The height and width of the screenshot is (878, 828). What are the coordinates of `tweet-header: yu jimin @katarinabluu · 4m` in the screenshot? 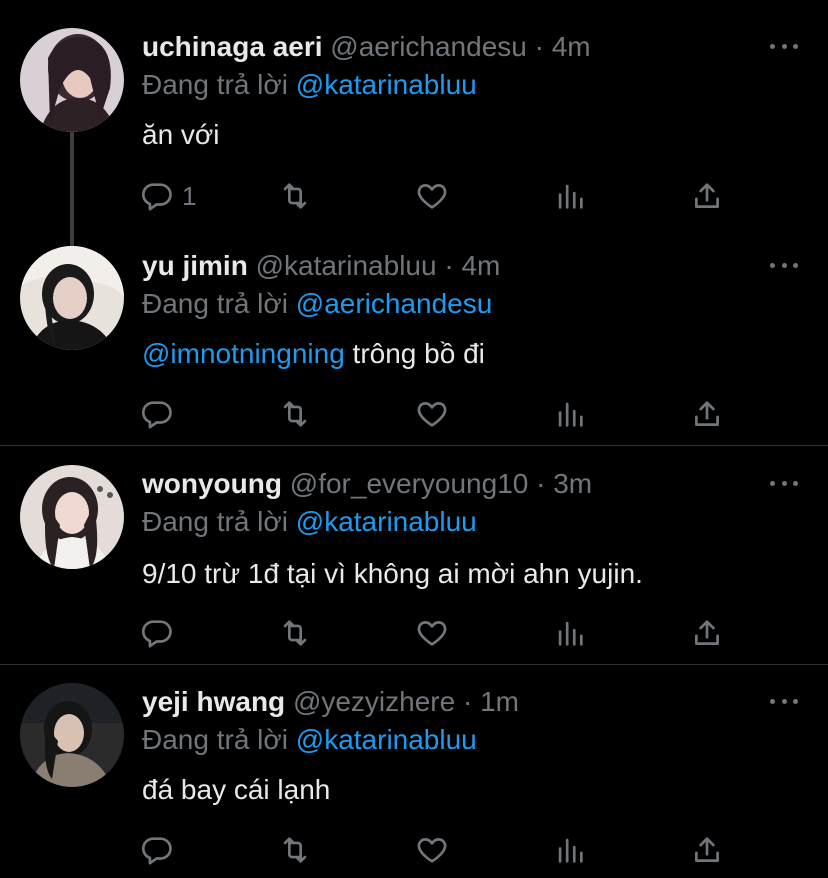 It's located at (321, 266).